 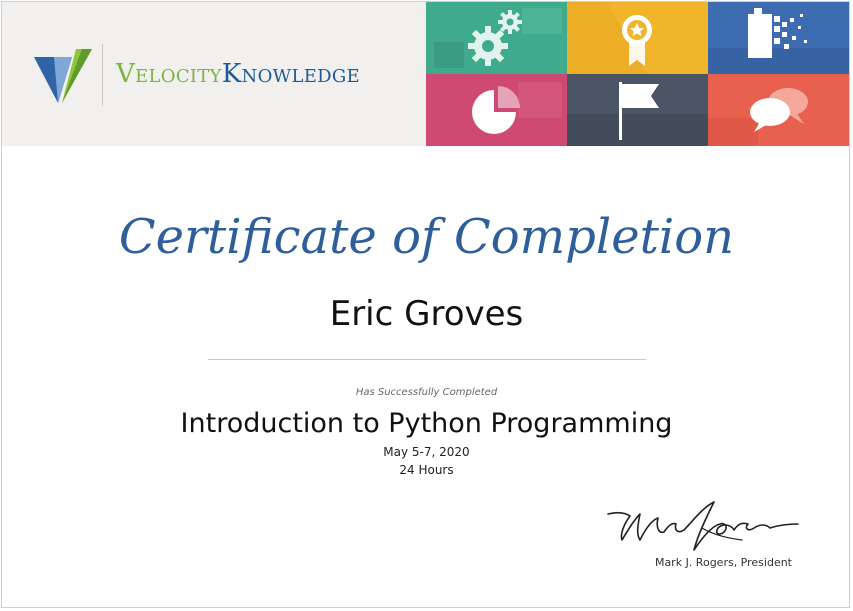 What do you see at coordinates (426, 423) in the screenshot?
I see `course-title: Introduction to Python Programming` at bounding box center [426, 423].